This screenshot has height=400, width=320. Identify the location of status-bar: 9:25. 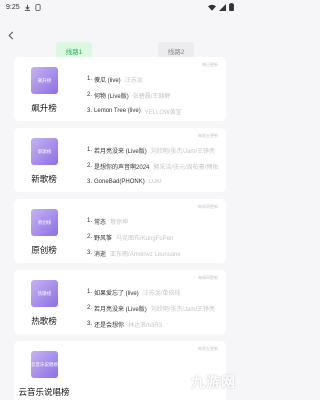
(120, 7).